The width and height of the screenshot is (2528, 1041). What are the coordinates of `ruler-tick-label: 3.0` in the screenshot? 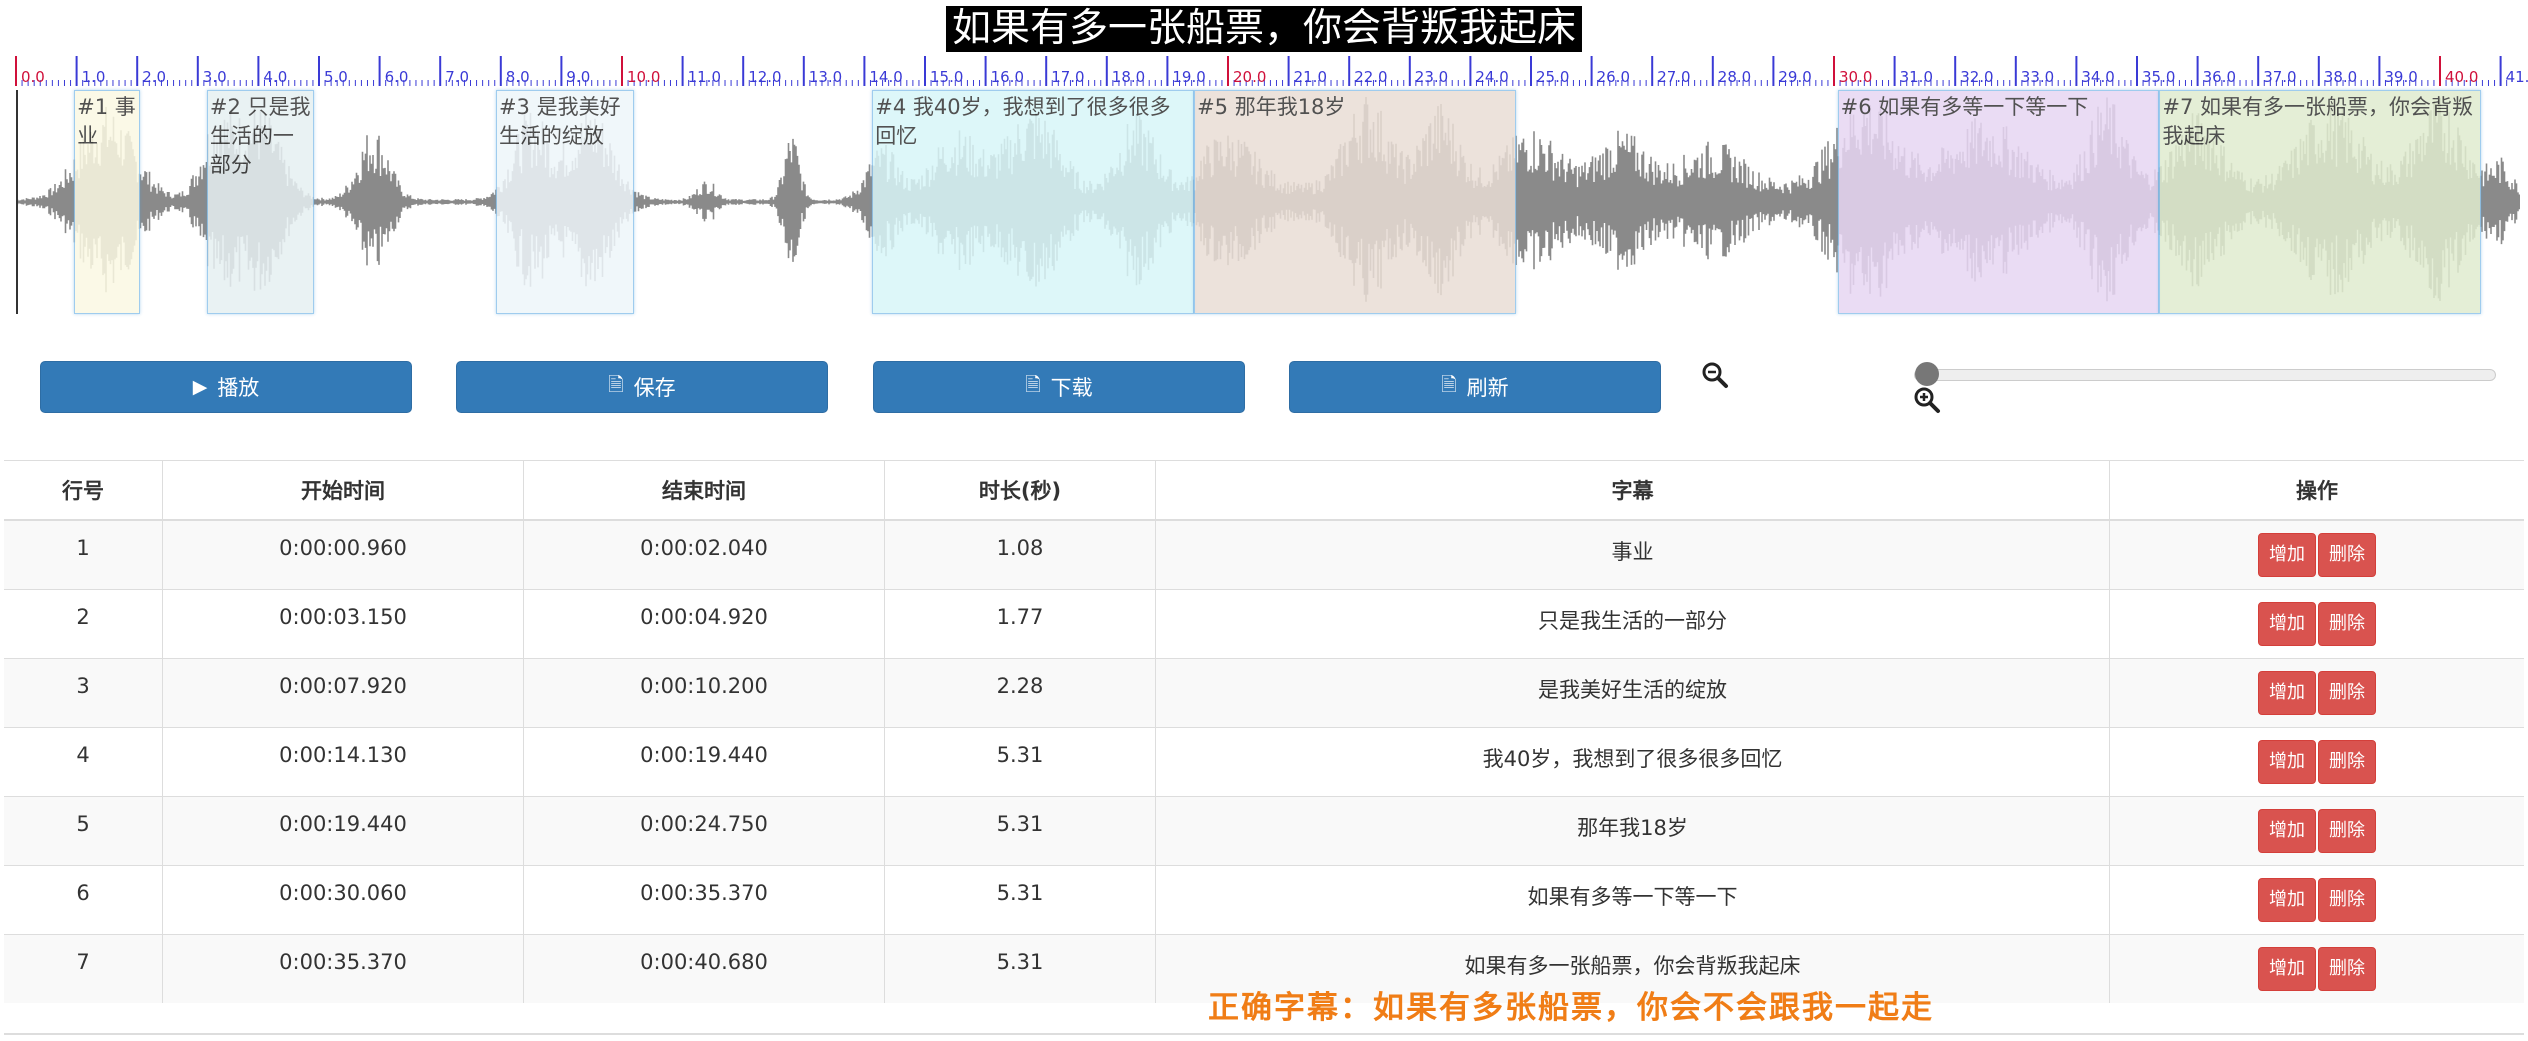 It's located at (215, 77).